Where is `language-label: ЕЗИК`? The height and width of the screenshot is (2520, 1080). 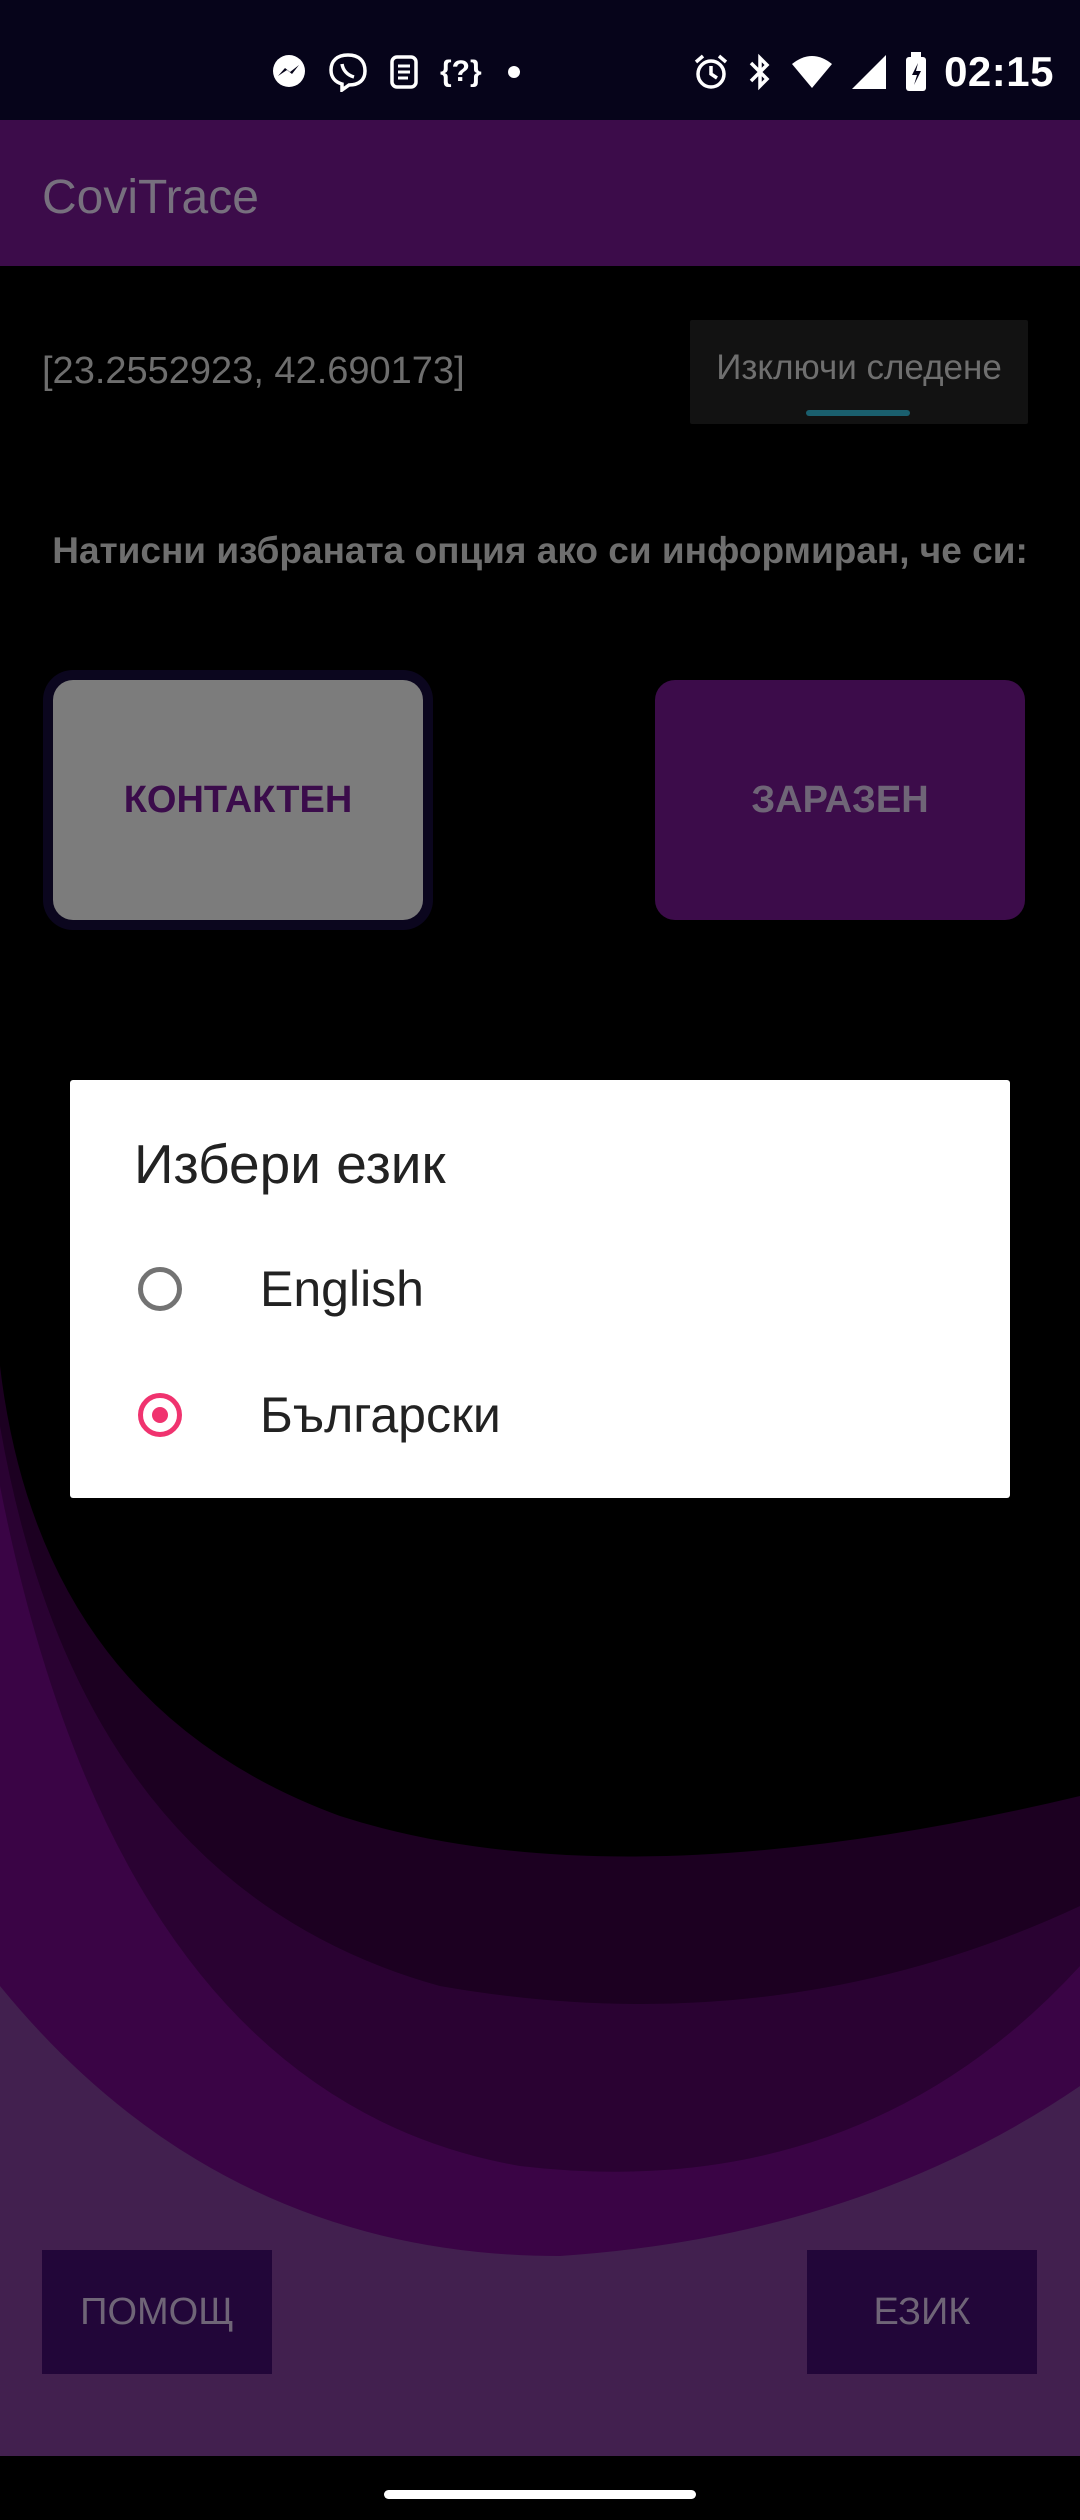 language-label: ЕЗИК is located at coordinates (922, 2311).